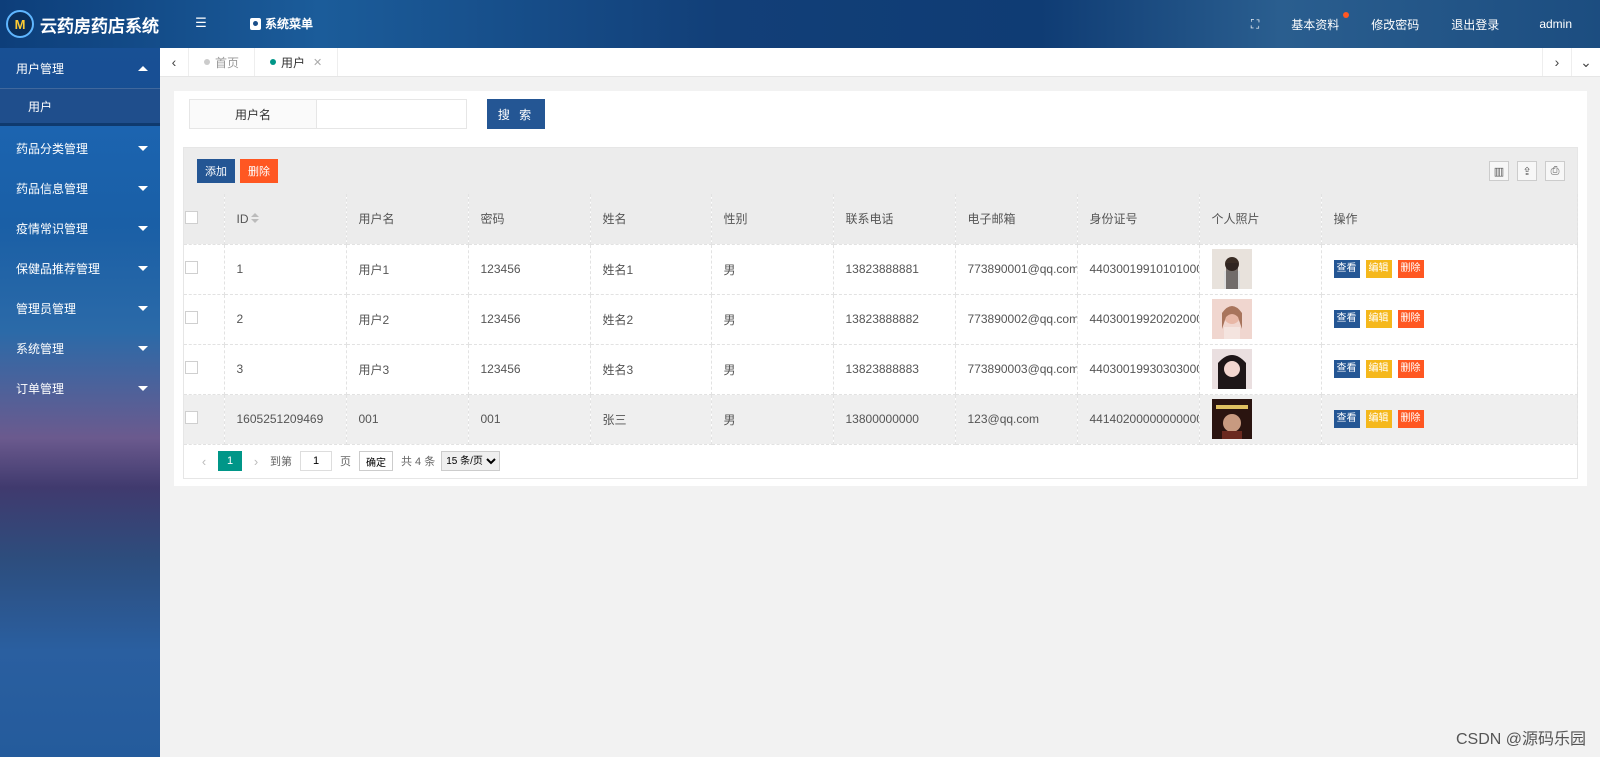 This screenshot has width=1600, height=757. What do you see at coordinates (800, 24) in the screenshot?
I see `top-header: M 云药房药店系统 ☰ 系统菜单 ⛶ 基本资料 修改密码 退出登录 admin` at bounding box center [800, 24].